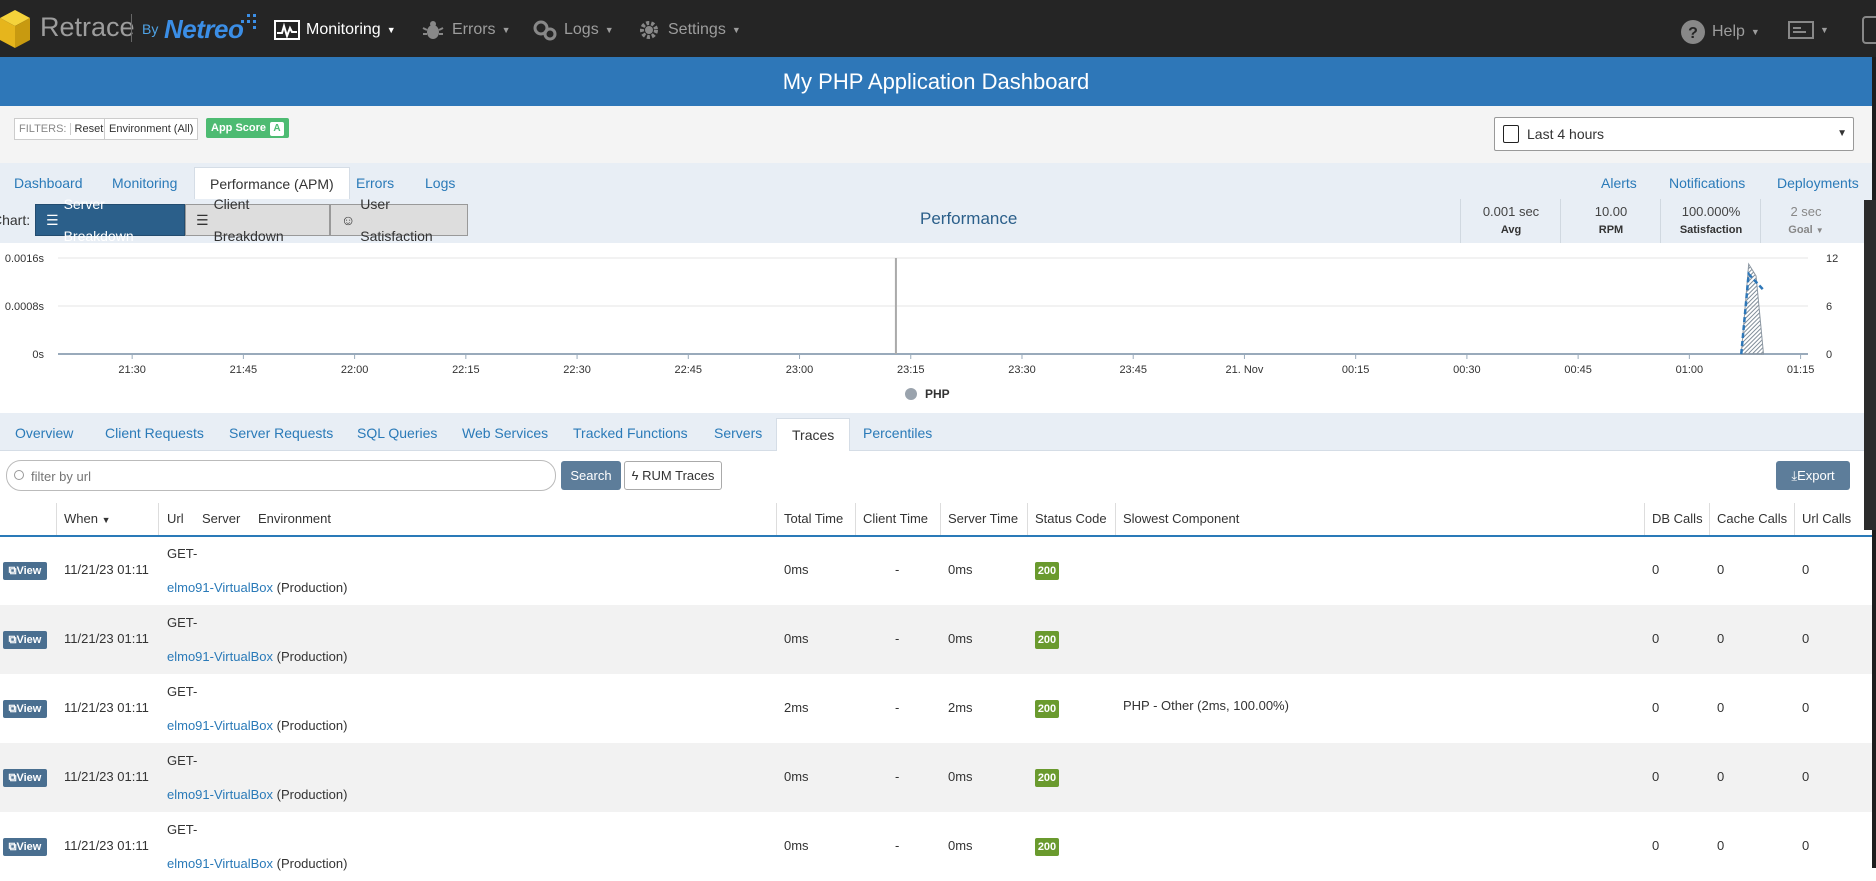 The image size is (1876, 881). I want to click on col-cache-calls: Cache Calls, so click(1752, 518).